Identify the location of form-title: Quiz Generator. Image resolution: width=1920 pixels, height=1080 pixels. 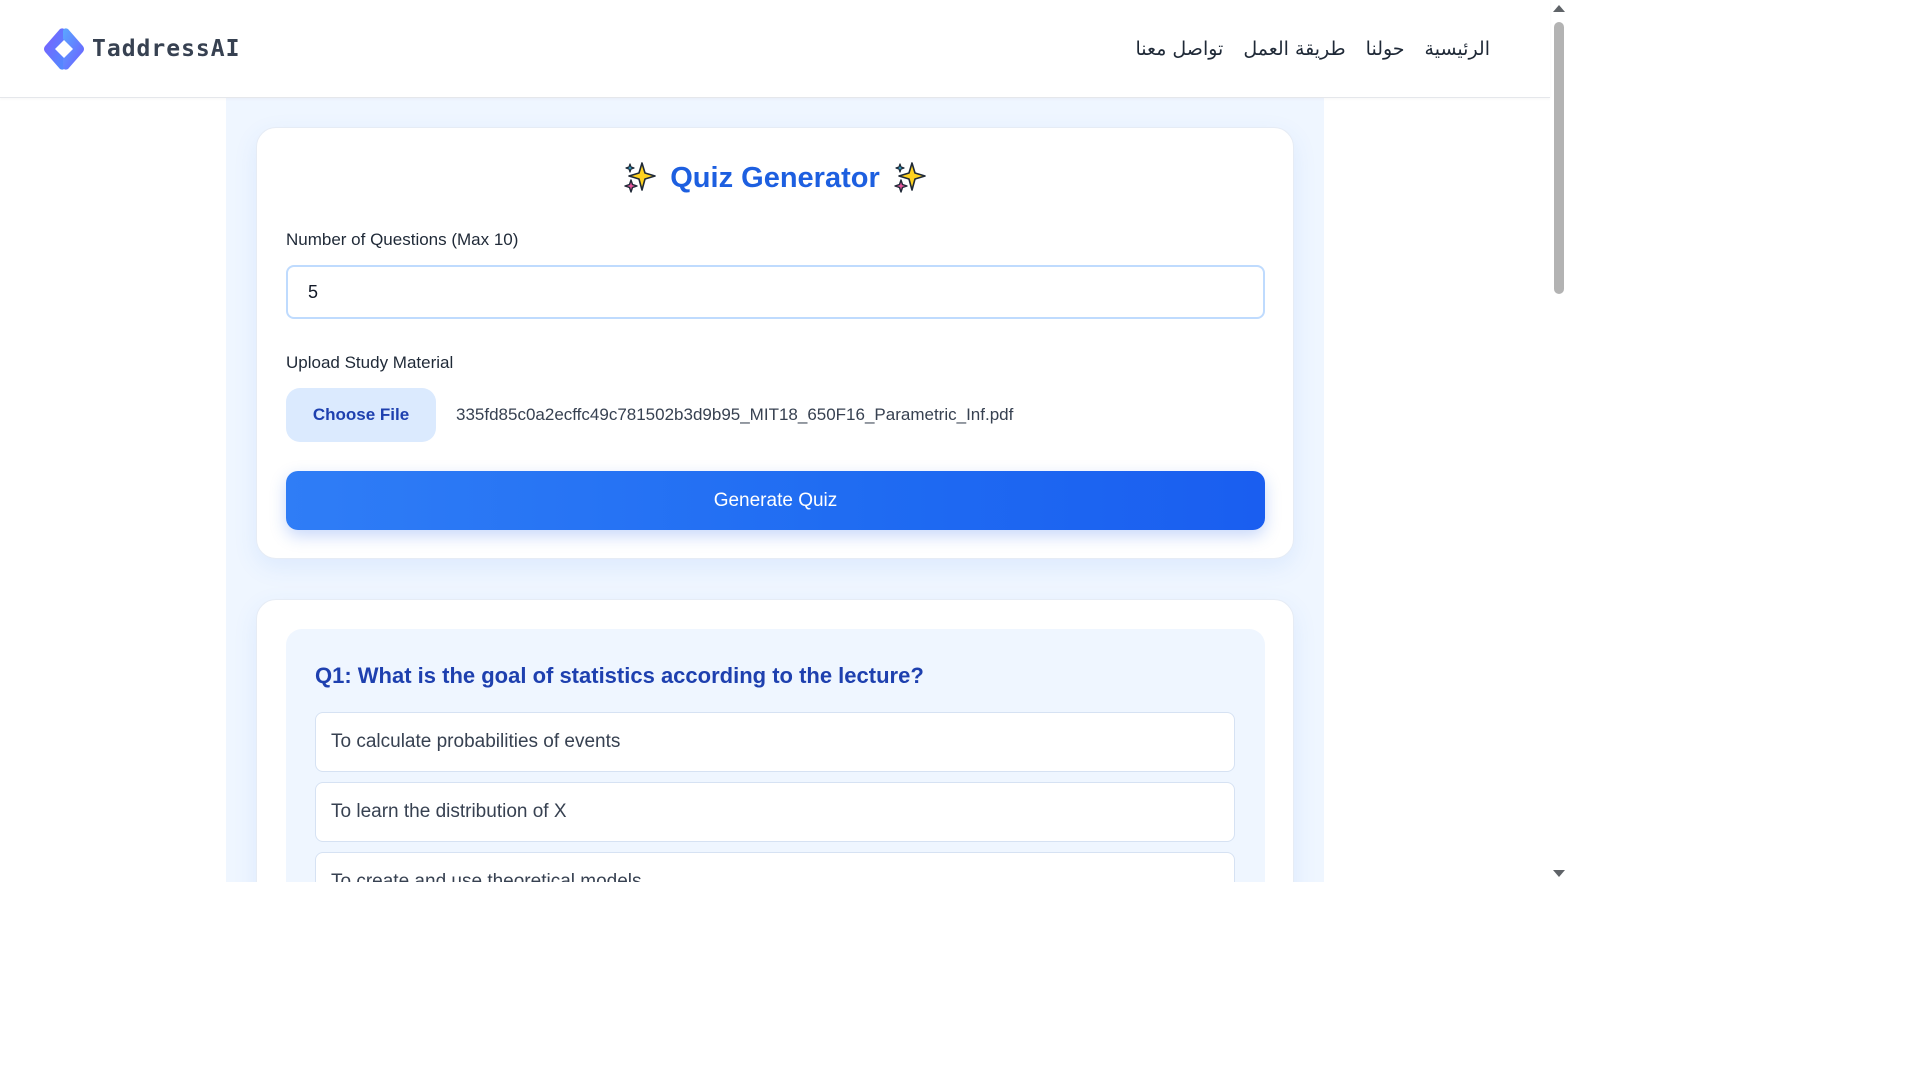
(775, 178).